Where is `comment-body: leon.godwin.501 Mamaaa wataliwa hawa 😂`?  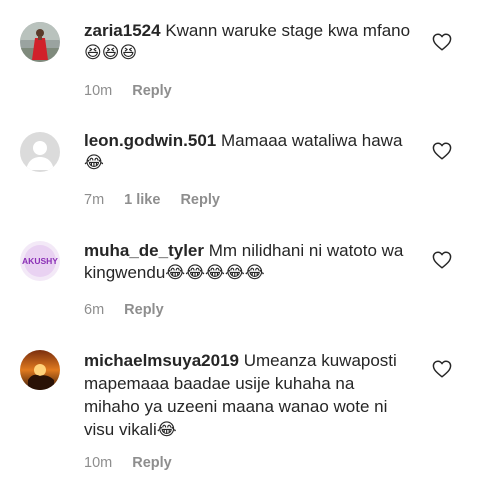 comment-body: leon.godwin.501 Mamaaa wataliwa hawa 😂 is located at coordinates (249, 152).